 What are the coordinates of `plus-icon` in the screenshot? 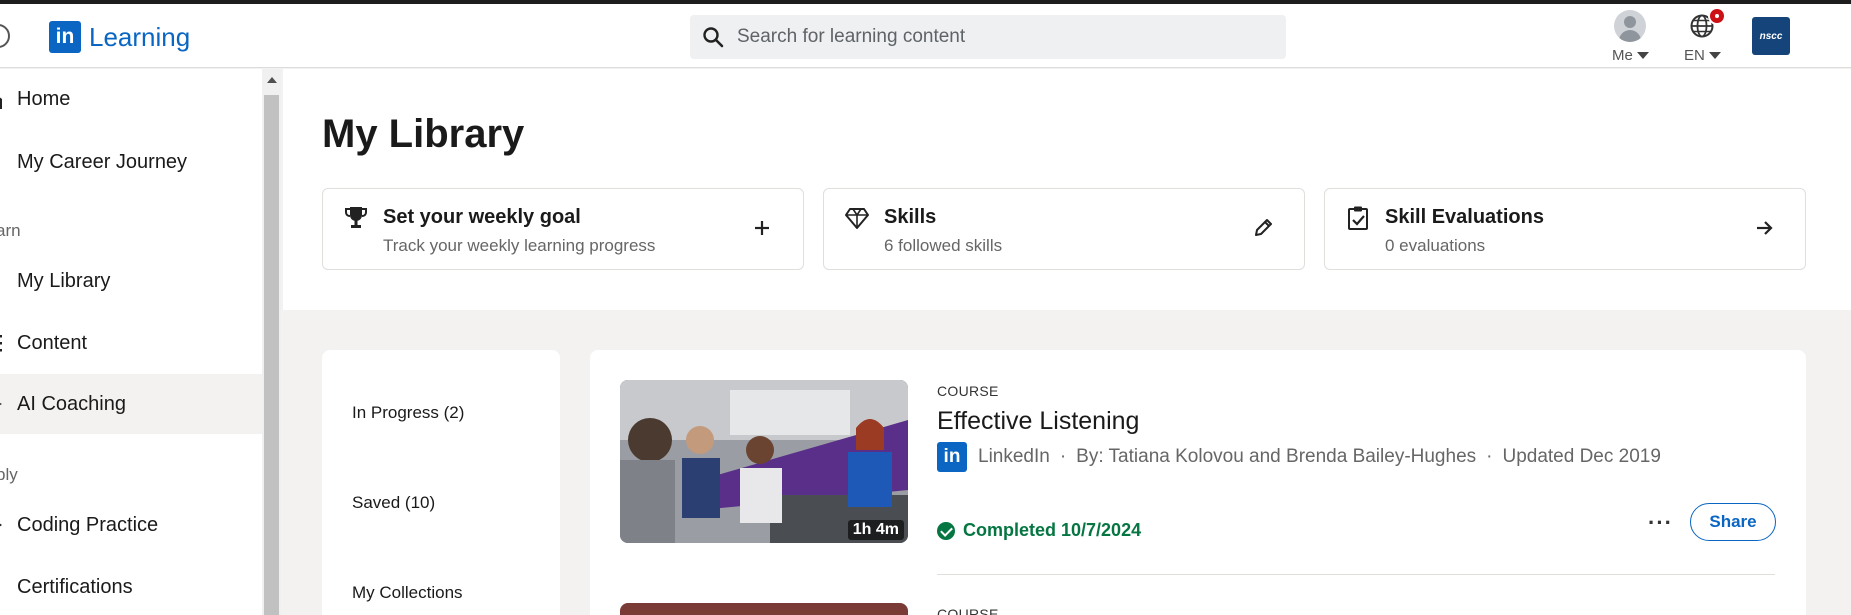 It's located at (762, 228).